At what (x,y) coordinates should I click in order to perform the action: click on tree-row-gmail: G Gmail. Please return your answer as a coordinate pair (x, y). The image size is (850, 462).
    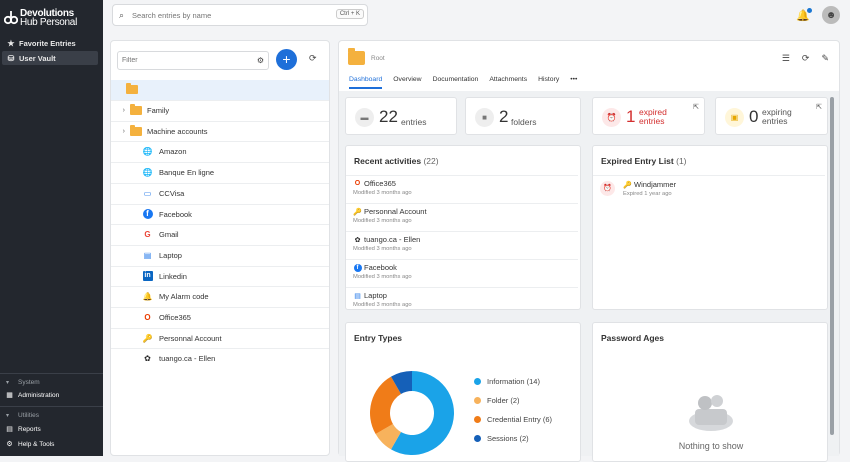
    Looking at the image, I should click on (220, 234).